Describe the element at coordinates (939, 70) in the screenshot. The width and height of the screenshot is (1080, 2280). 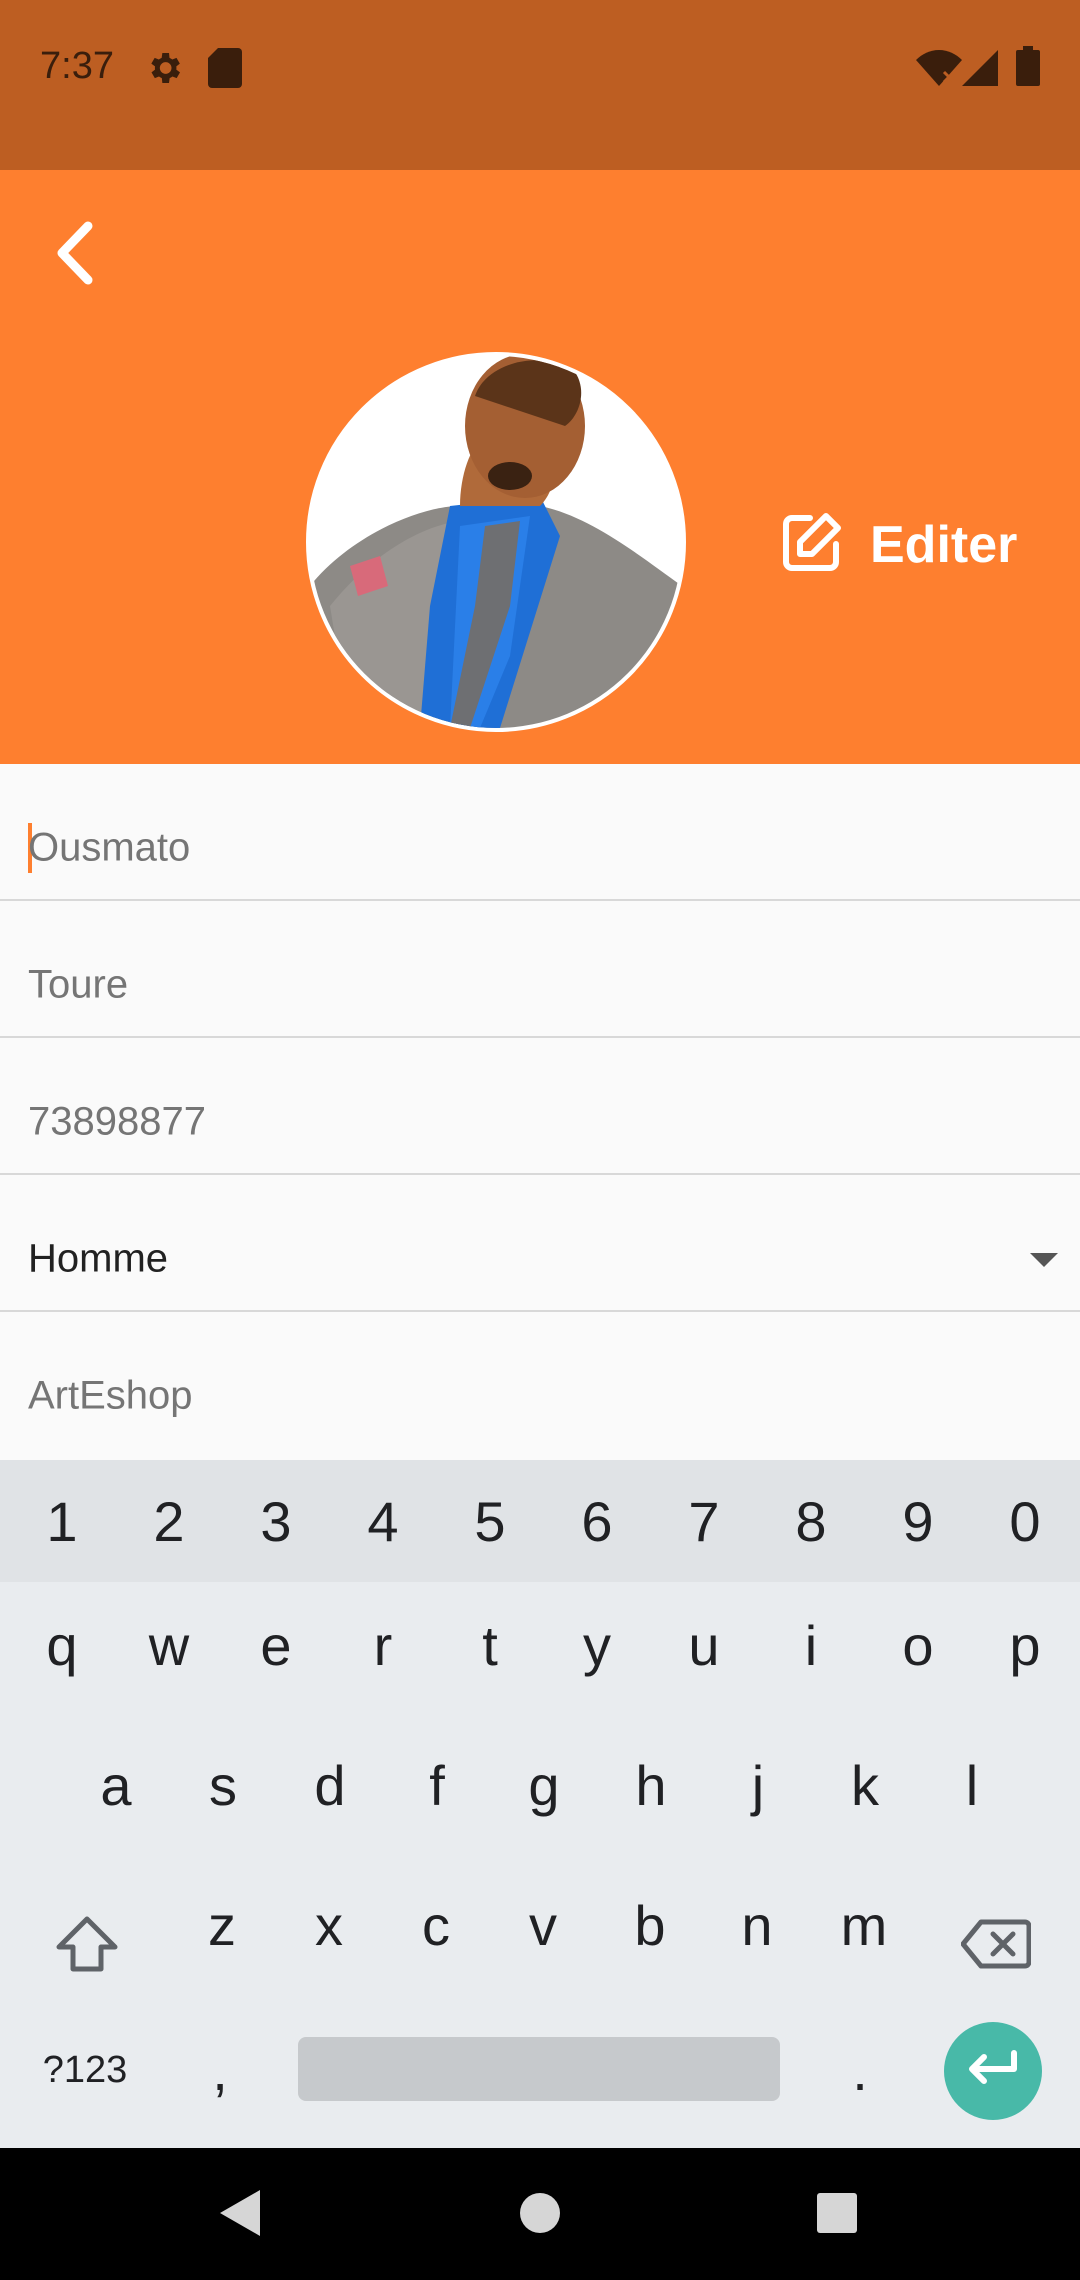
I see `wifi-off-icon` at that location.